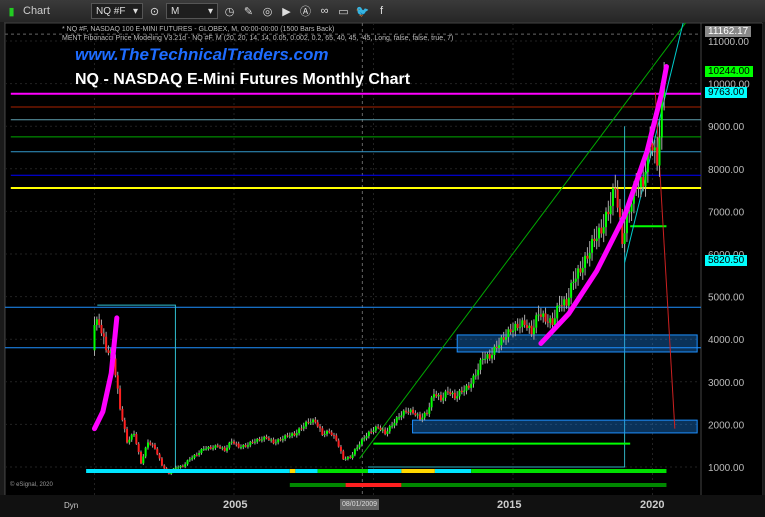  What do you see at coordinates (509, 505) in the screenshot?
I see `x-tick-2015: 2015` at bounding box center [509, 505].